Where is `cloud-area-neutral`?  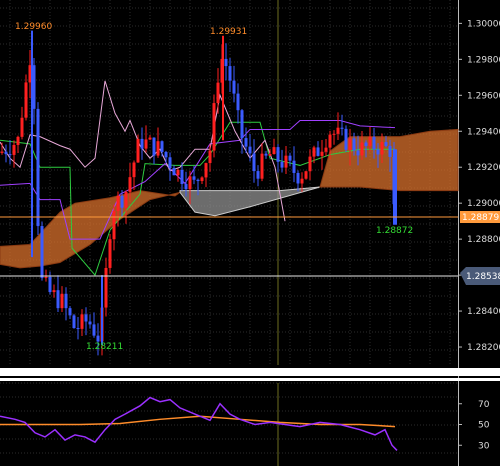
cloud-area-neutral is located at coordinates (250, 201).